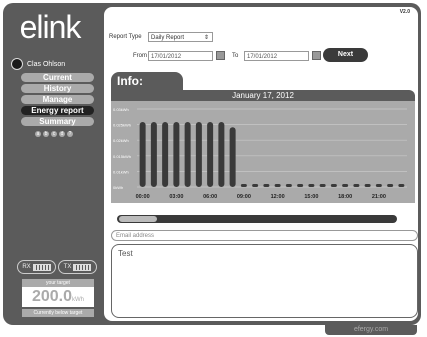 This screenshot has width=427, height=337. I want to click on y-tick-label: 0.01kWh, so click(121, 171).